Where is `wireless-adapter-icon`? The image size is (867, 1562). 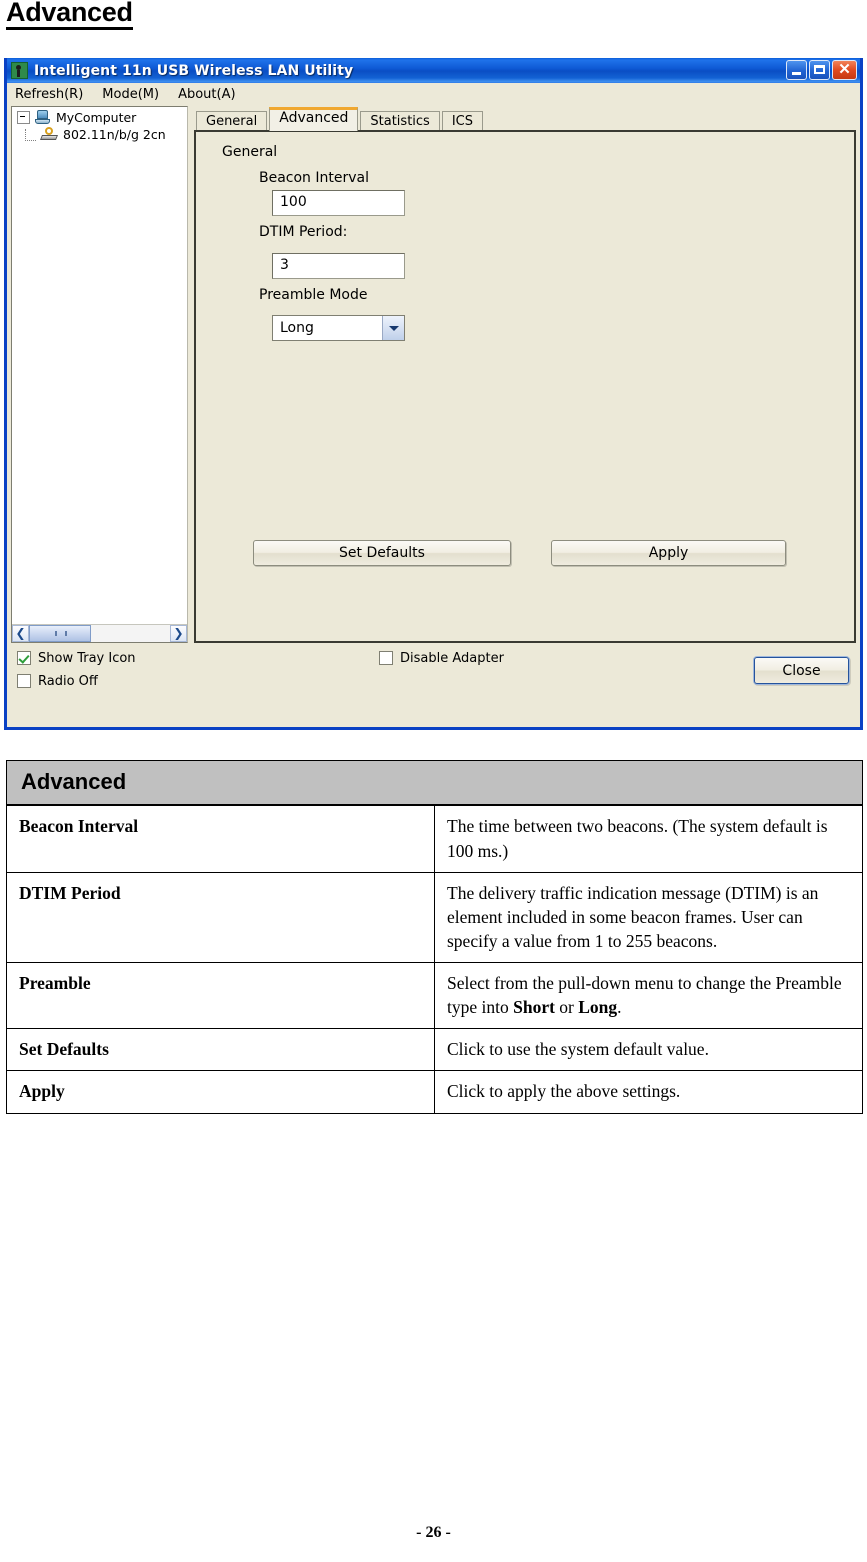
wireless-adapter-icon is located at coordinates (49, 134).